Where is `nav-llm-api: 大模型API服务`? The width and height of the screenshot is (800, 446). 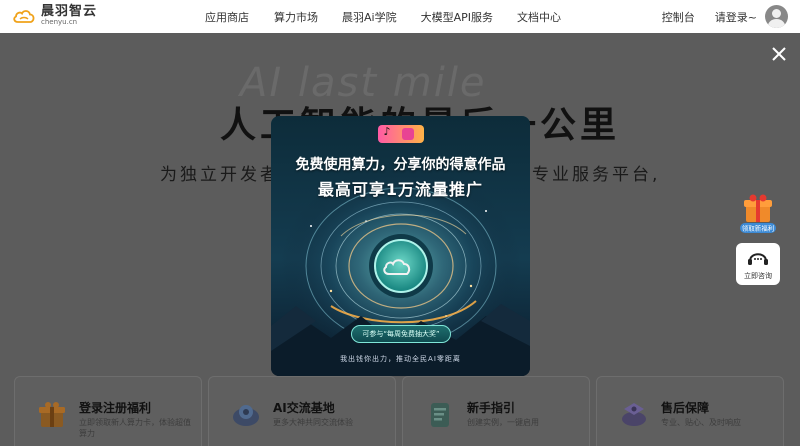 nav-llm-api: 大模型API服务 is located at coordinates (457, 17).